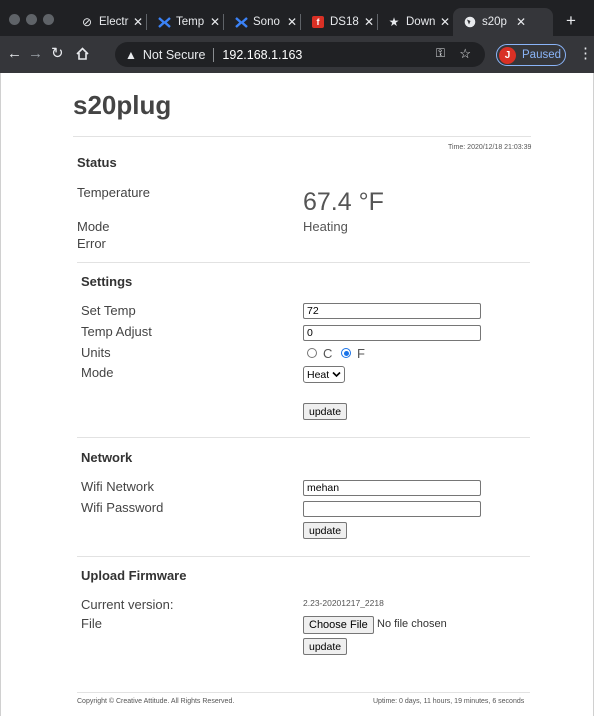 This screenshot has height=716, width=594. I want to click on error-label: Error, so click(91, 243).